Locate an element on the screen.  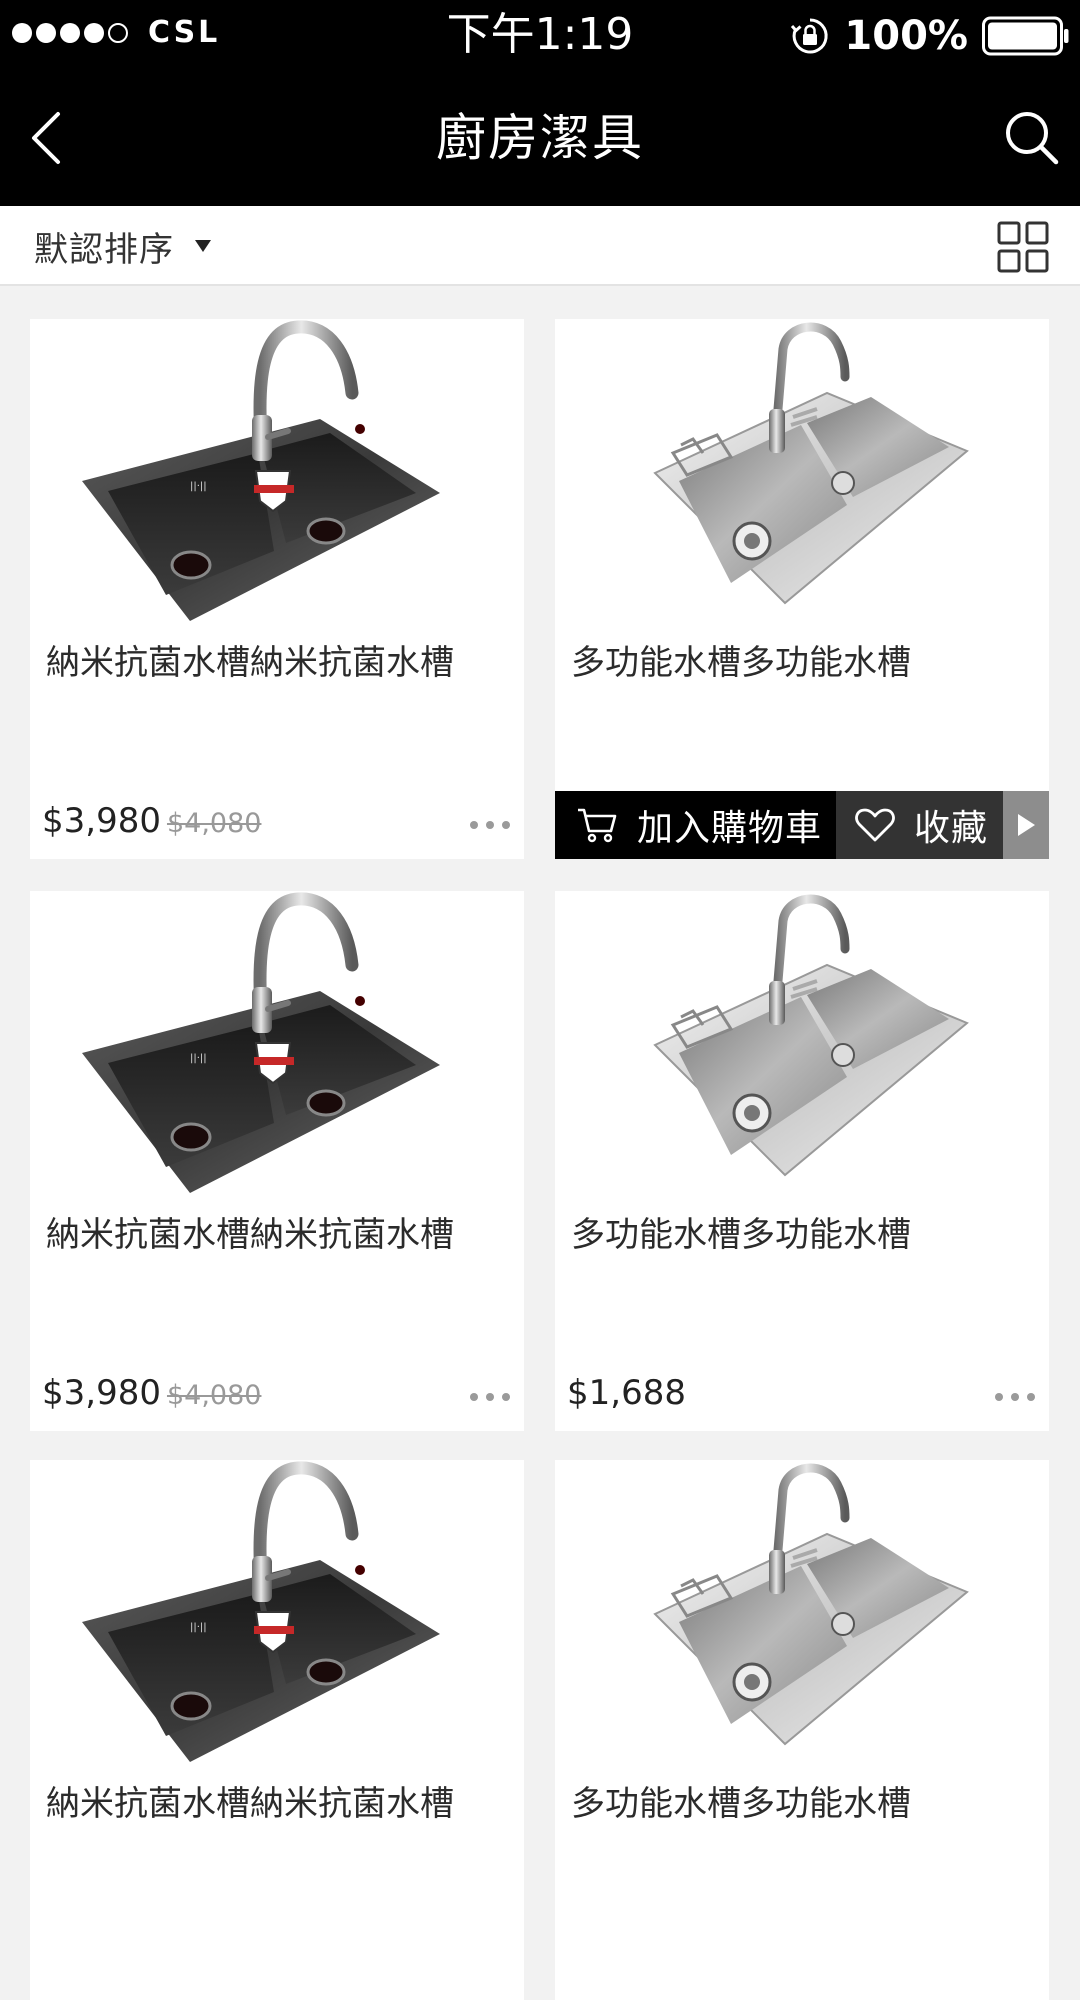
nav-bar: 廚房潔具 is located at coordinates (540, 138).